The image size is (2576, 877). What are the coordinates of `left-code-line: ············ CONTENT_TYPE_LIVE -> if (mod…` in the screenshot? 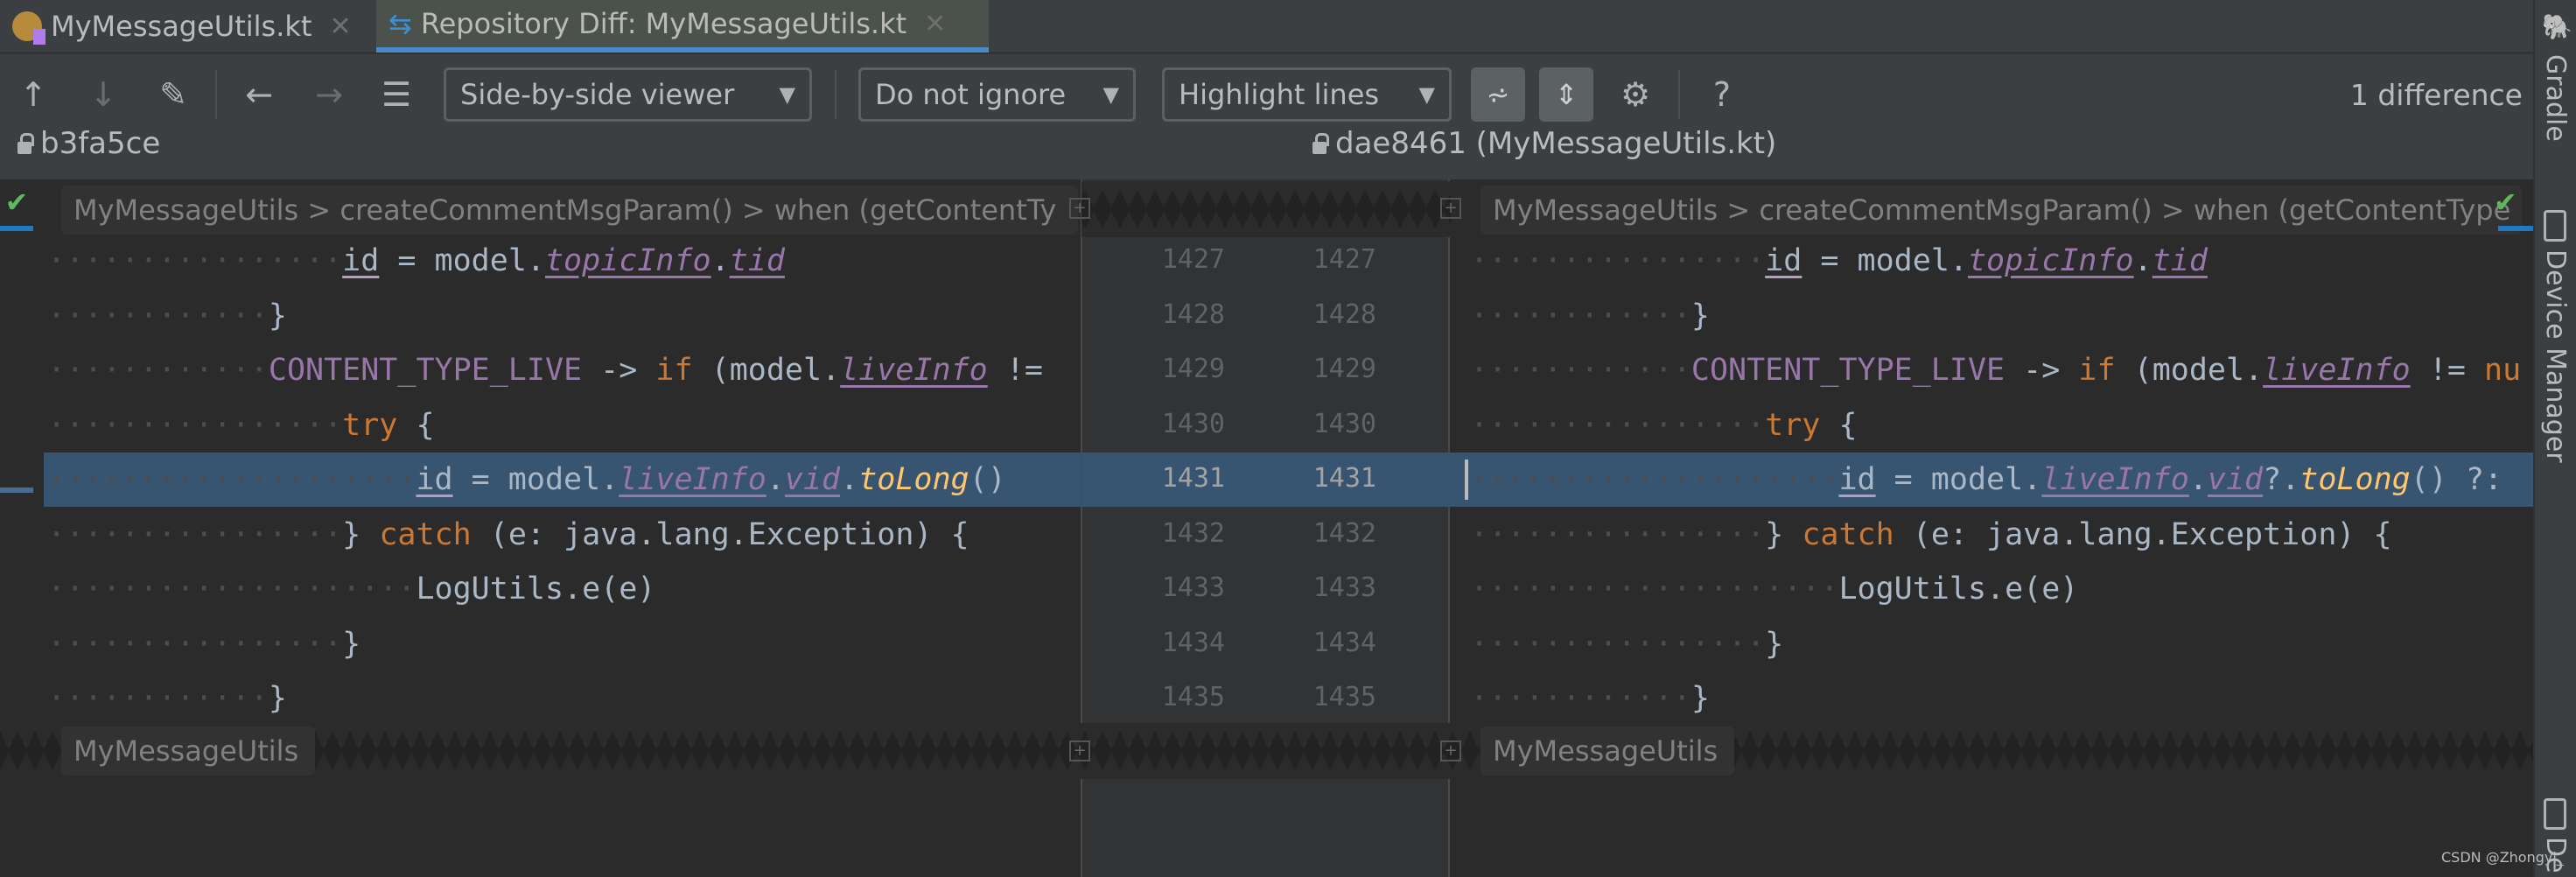 It's located at (562, 370).